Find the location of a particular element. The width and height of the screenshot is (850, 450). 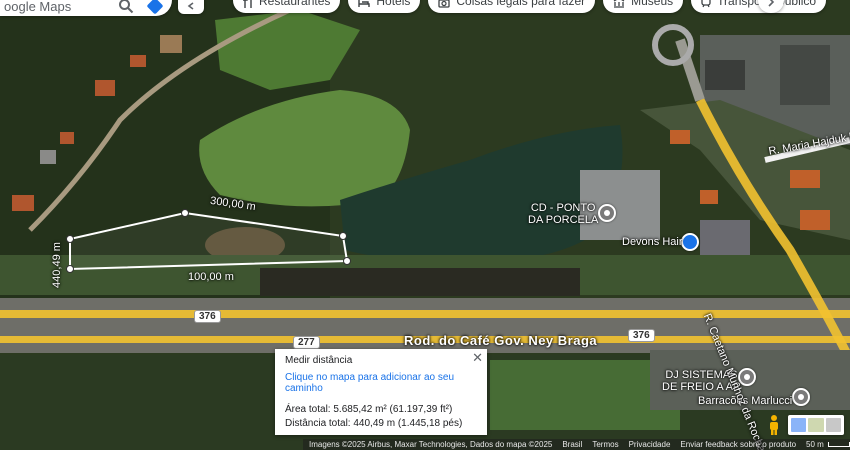

measure-segment-label-left: 440,49 m is located at coordinates (56, 265).